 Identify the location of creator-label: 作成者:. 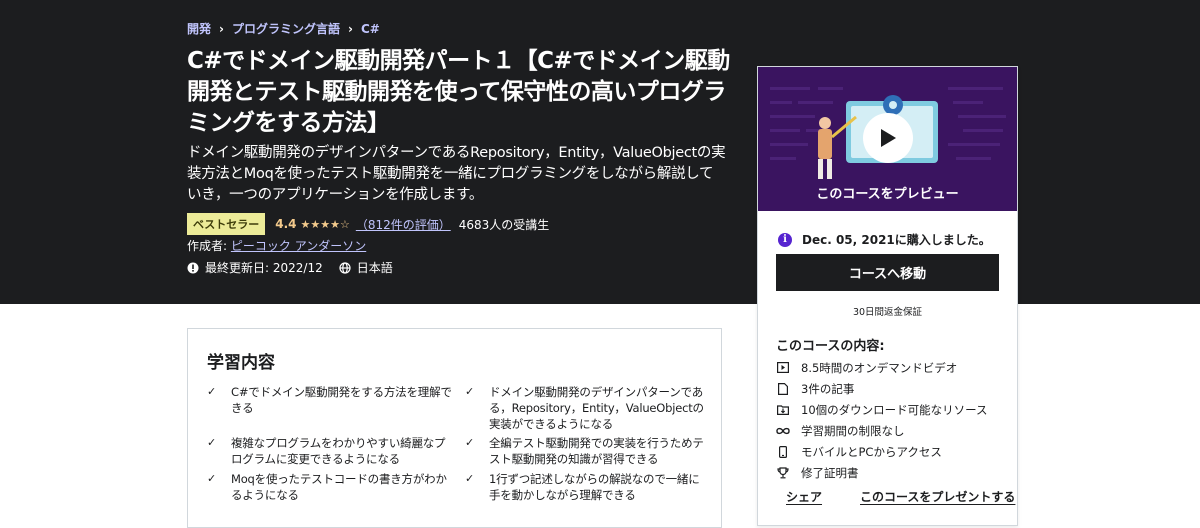
(207, 246).